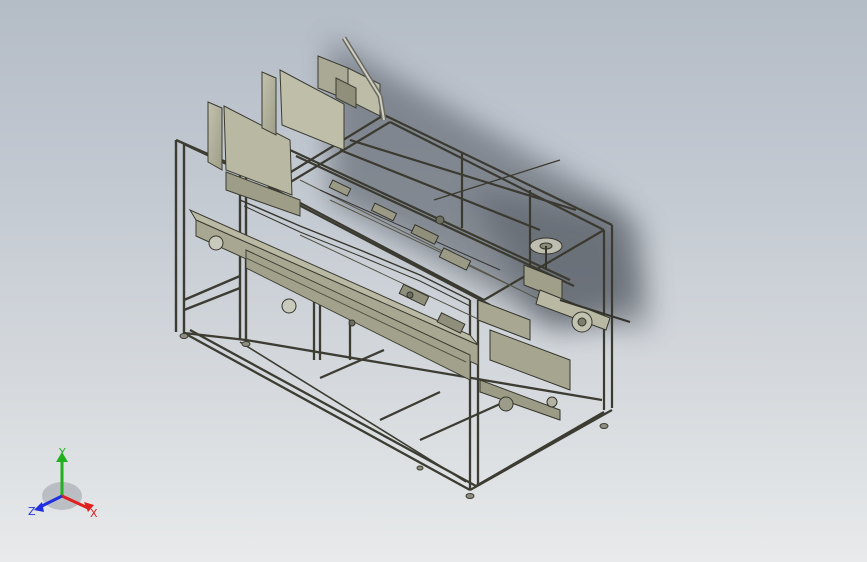 The height and width of the screenshot is (562, 867). I want to click on triad-y-label: Y, so click(62, 452).